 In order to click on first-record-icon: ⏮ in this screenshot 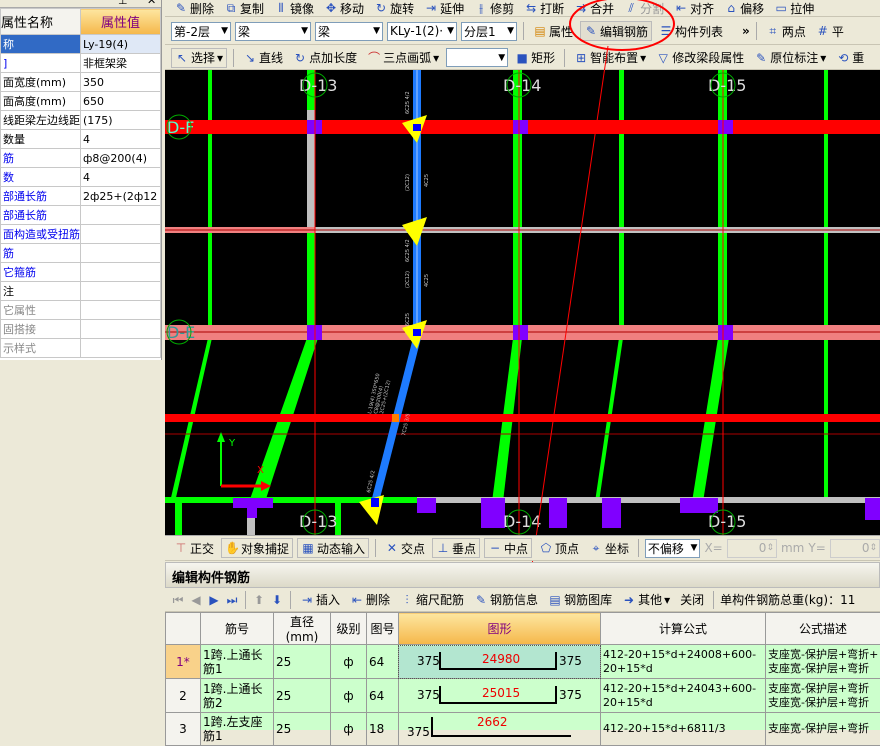, I will do `click(178, 600)`.